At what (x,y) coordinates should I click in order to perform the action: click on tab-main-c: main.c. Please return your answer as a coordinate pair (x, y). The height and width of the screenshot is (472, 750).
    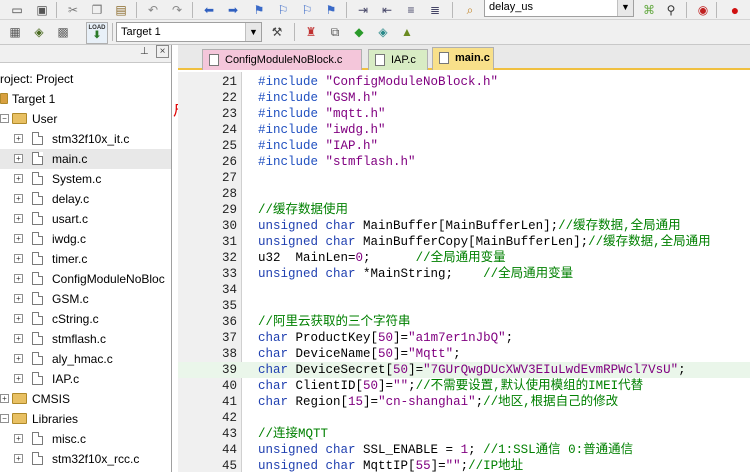
    Looking at the image, I should click on (463, 58).